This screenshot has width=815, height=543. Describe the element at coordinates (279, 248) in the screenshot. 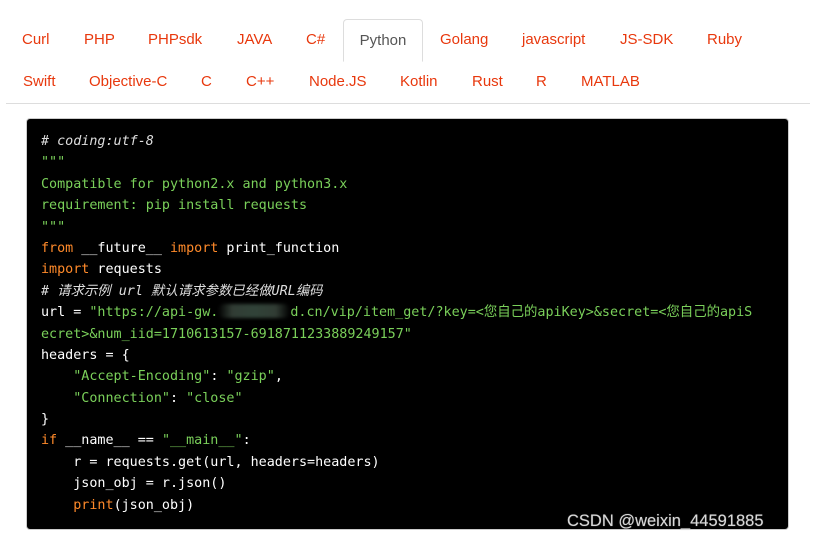

I see `code-plain: print_function` at that location.